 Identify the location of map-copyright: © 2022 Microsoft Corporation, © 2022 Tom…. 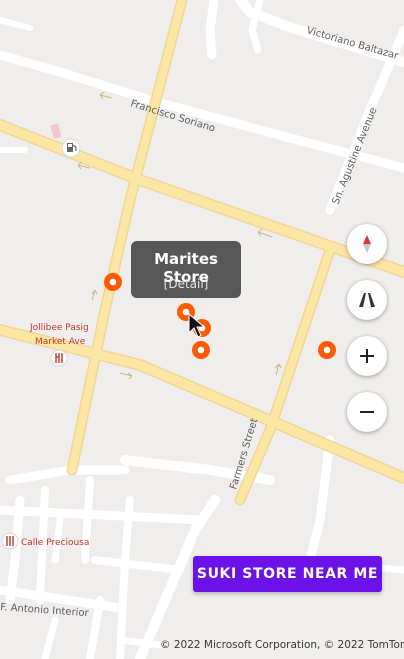
(282, 645).